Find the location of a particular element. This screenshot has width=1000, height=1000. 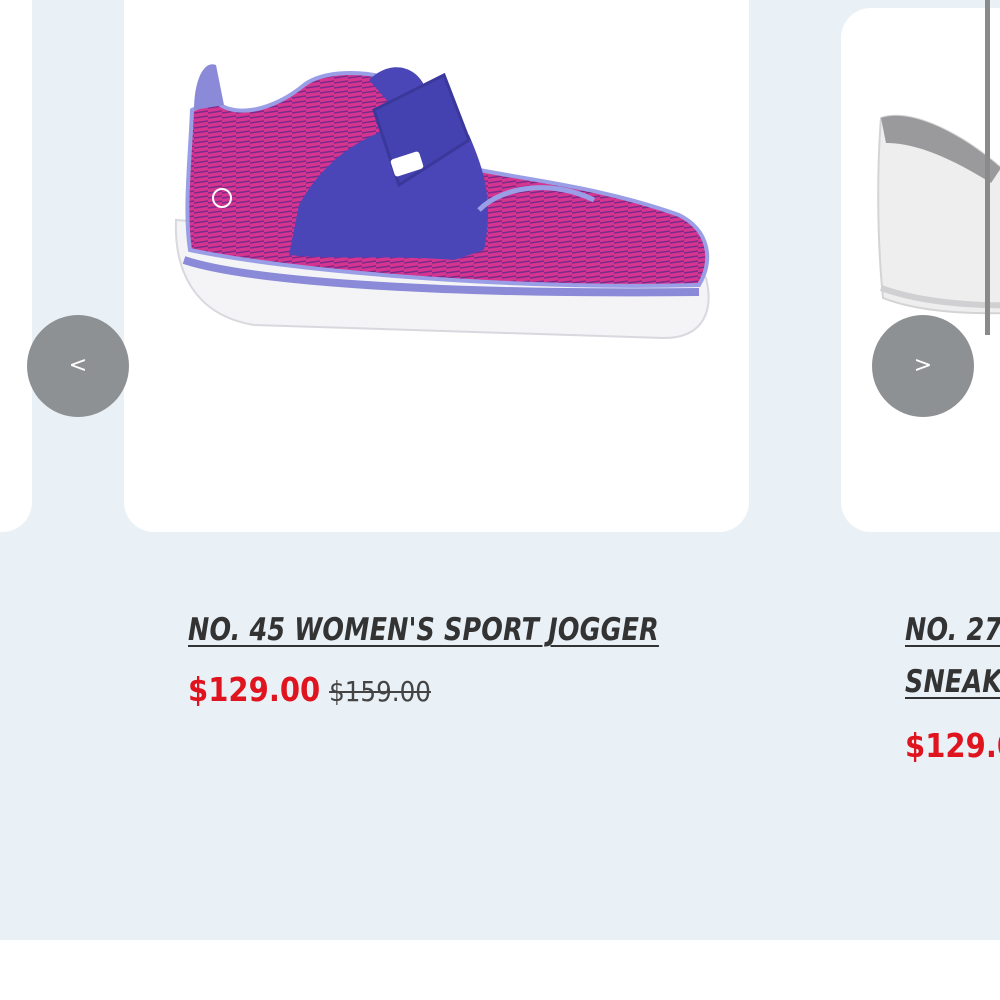

white-sneaker-image is located at coordinates (938, 214).